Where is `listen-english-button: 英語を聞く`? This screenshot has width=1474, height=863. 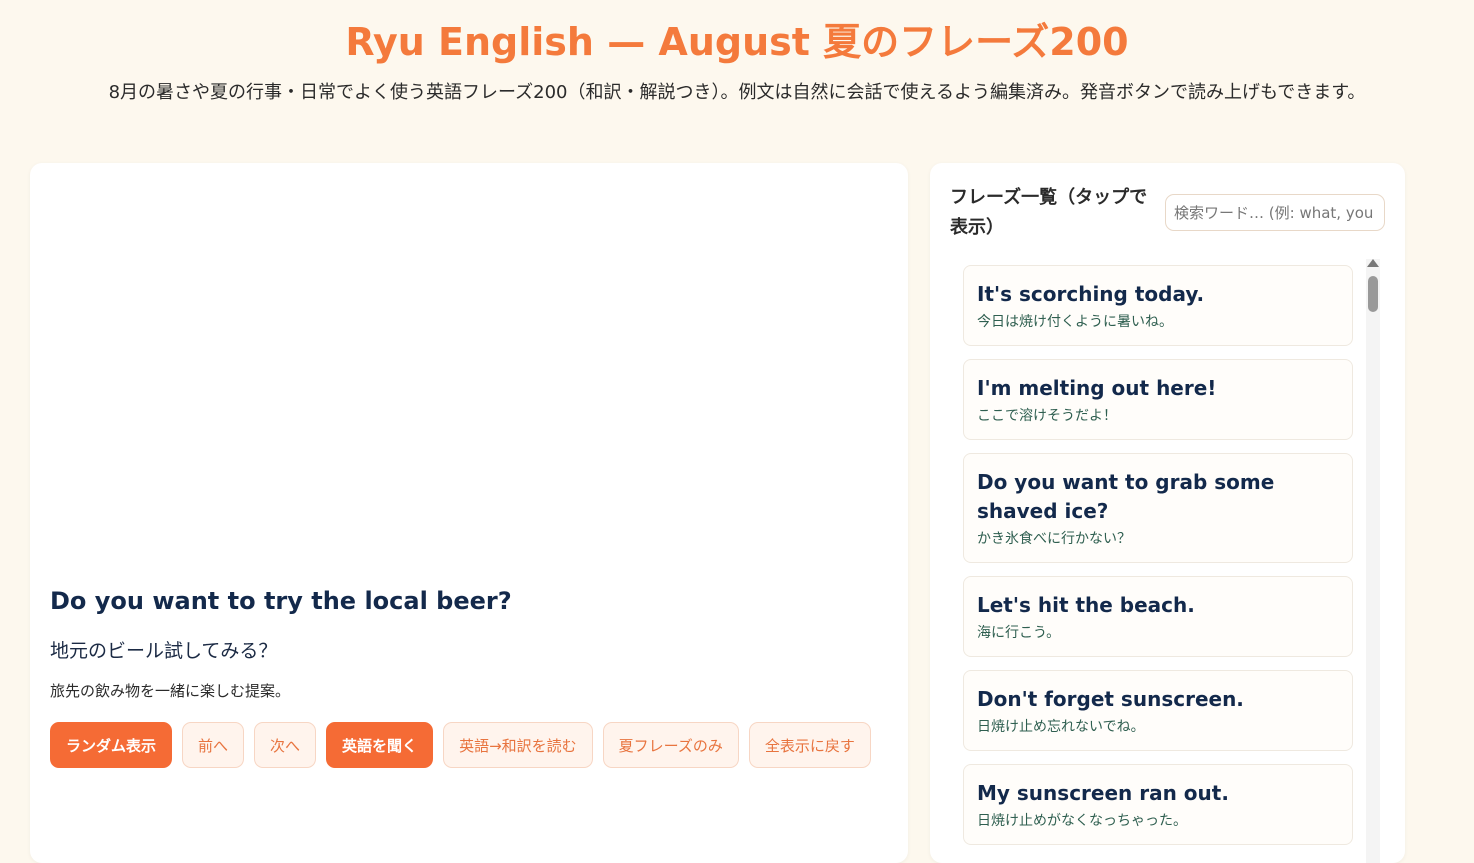 listen-english-button: 英語を聞く is located at coordinates (380, 745).